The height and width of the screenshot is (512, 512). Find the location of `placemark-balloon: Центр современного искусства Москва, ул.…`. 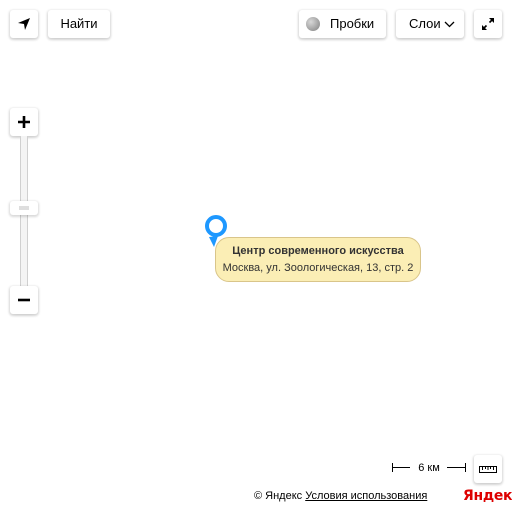

placemark-balloon: Центр современного искусства Москва, ул.… is located at coordinates (318, 259).